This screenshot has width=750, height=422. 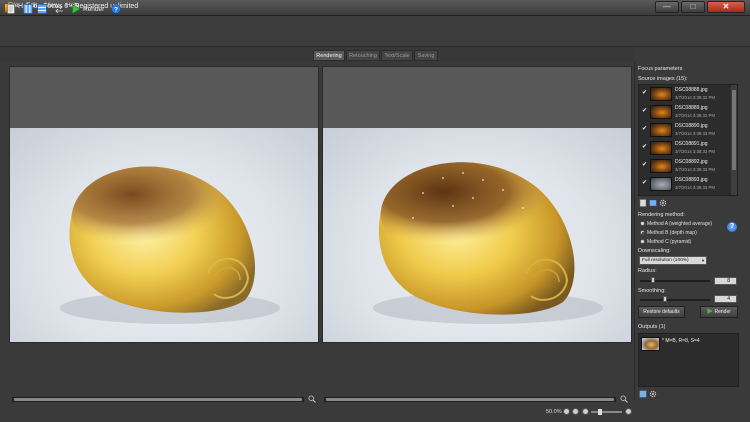 I want to click on left-scroll-thumb, so click(x=158, y=399).